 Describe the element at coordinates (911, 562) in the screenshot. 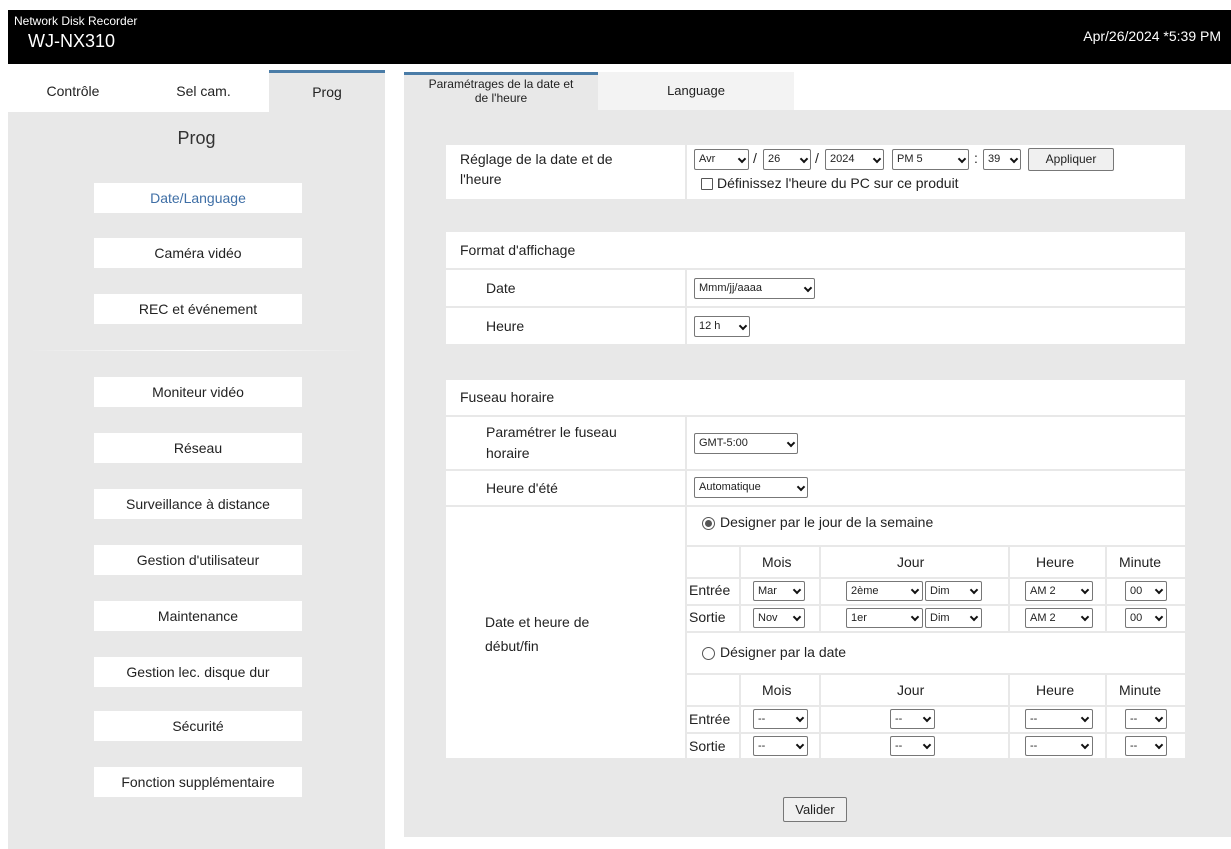

I see `col-header-jour: Jour` at that location.